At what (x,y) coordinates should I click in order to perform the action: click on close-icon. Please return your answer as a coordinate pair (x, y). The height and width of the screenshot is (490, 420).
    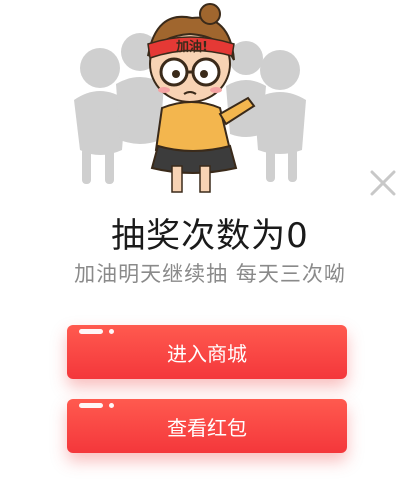
    Looking at the image, I should click on (383, 183).